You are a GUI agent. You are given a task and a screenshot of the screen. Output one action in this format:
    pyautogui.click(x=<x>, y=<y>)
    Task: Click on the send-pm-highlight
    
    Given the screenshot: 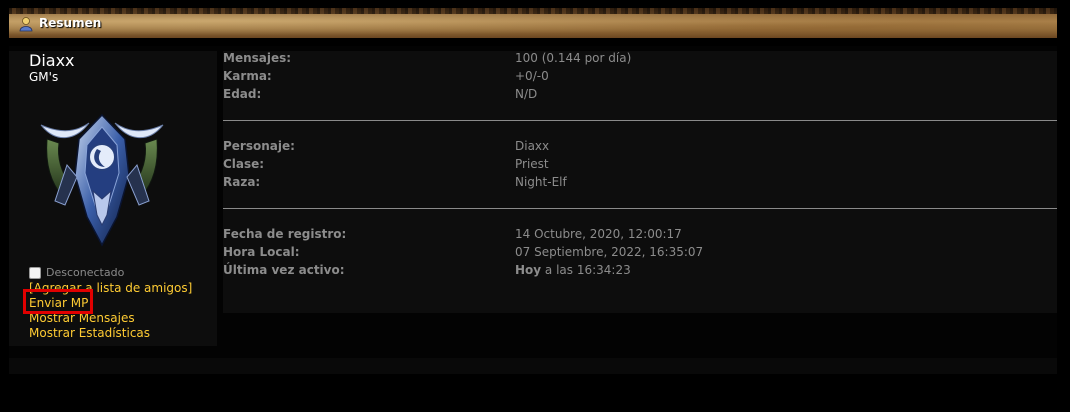 What is the action you would take?
    pyautogui.click(x=58, y=301)
    